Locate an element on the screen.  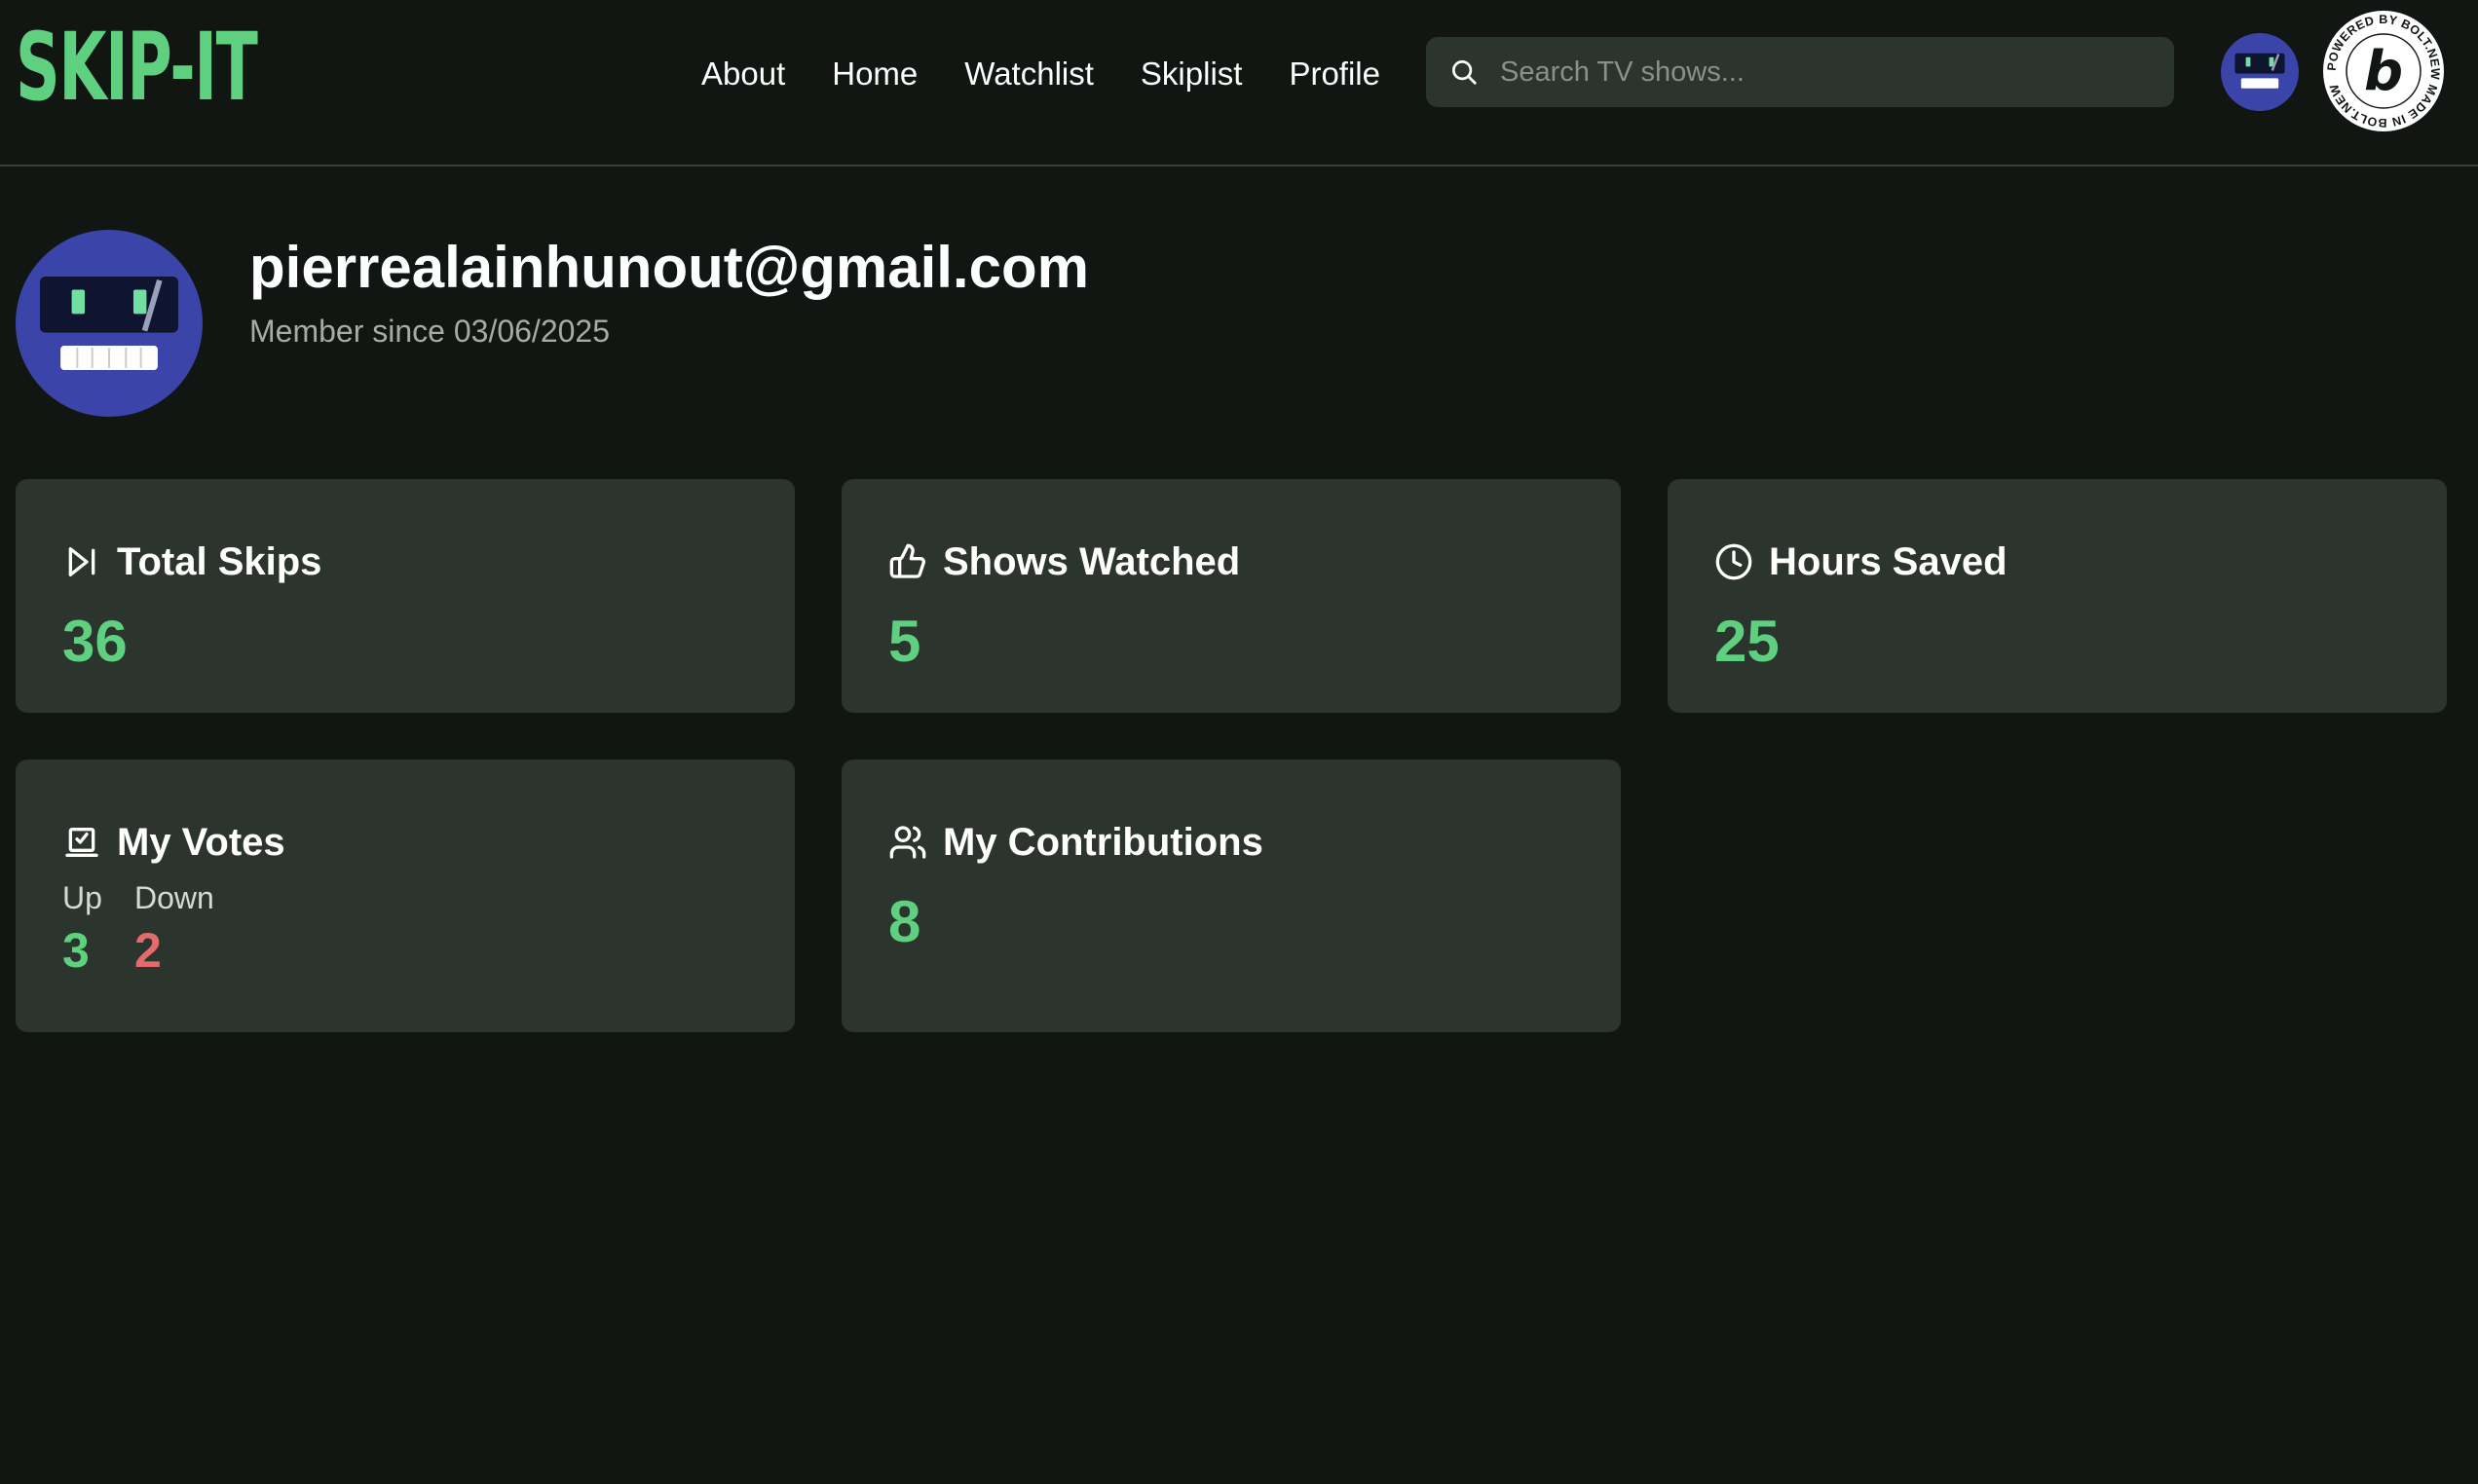
nav-profile: Profile is located at coordinates (1335, 74).